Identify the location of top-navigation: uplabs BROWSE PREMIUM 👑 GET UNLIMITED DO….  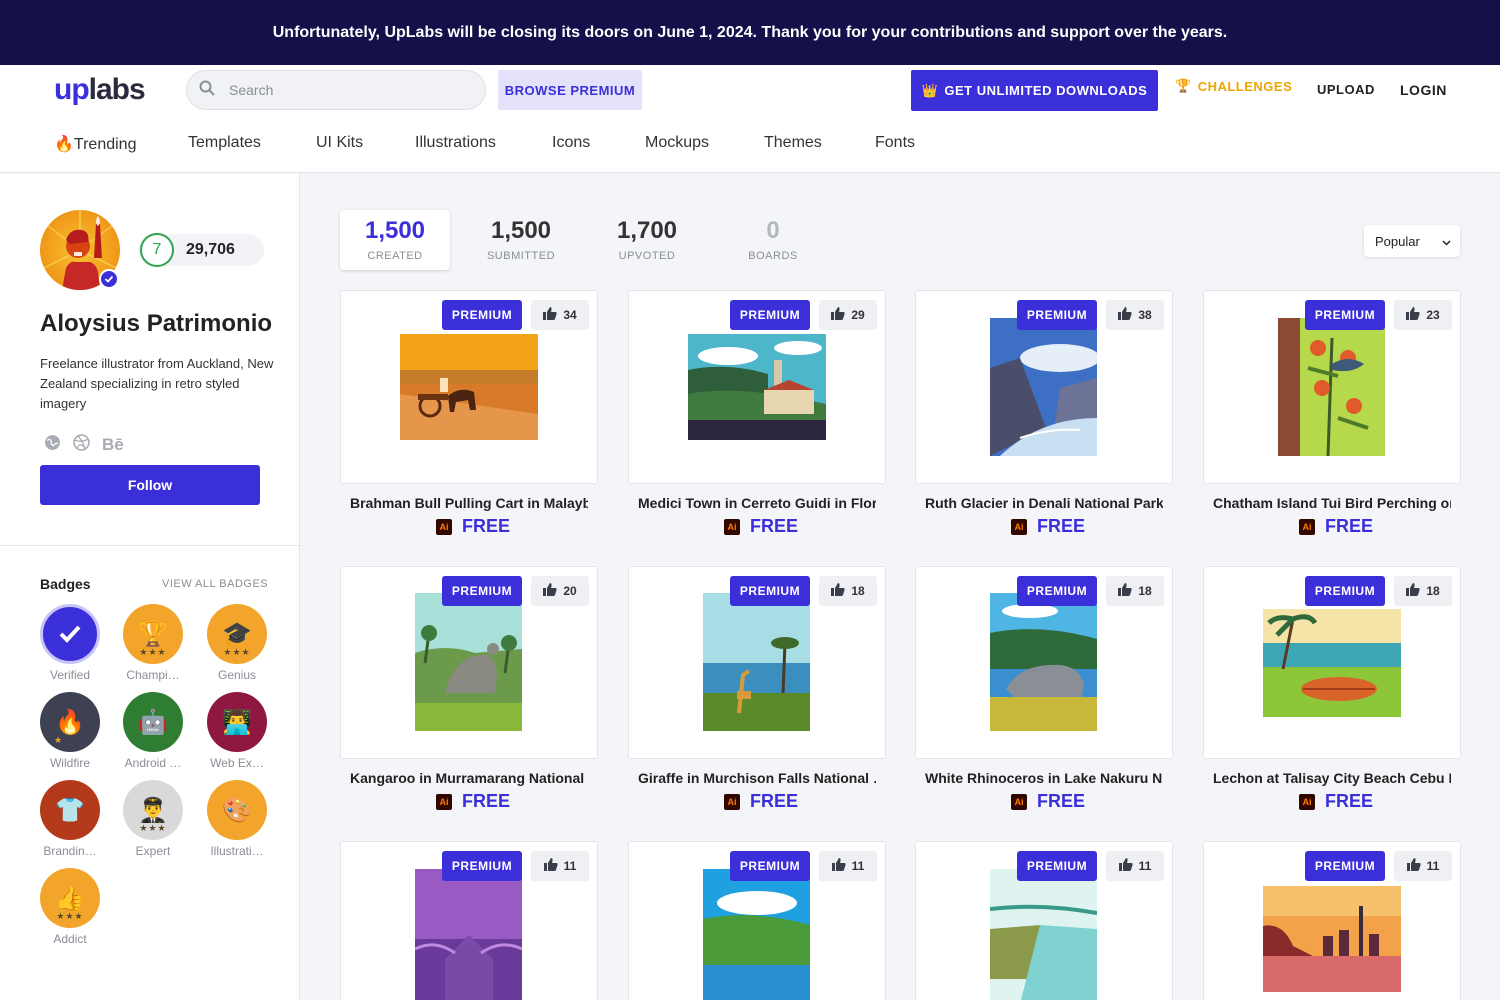
(750, 119).